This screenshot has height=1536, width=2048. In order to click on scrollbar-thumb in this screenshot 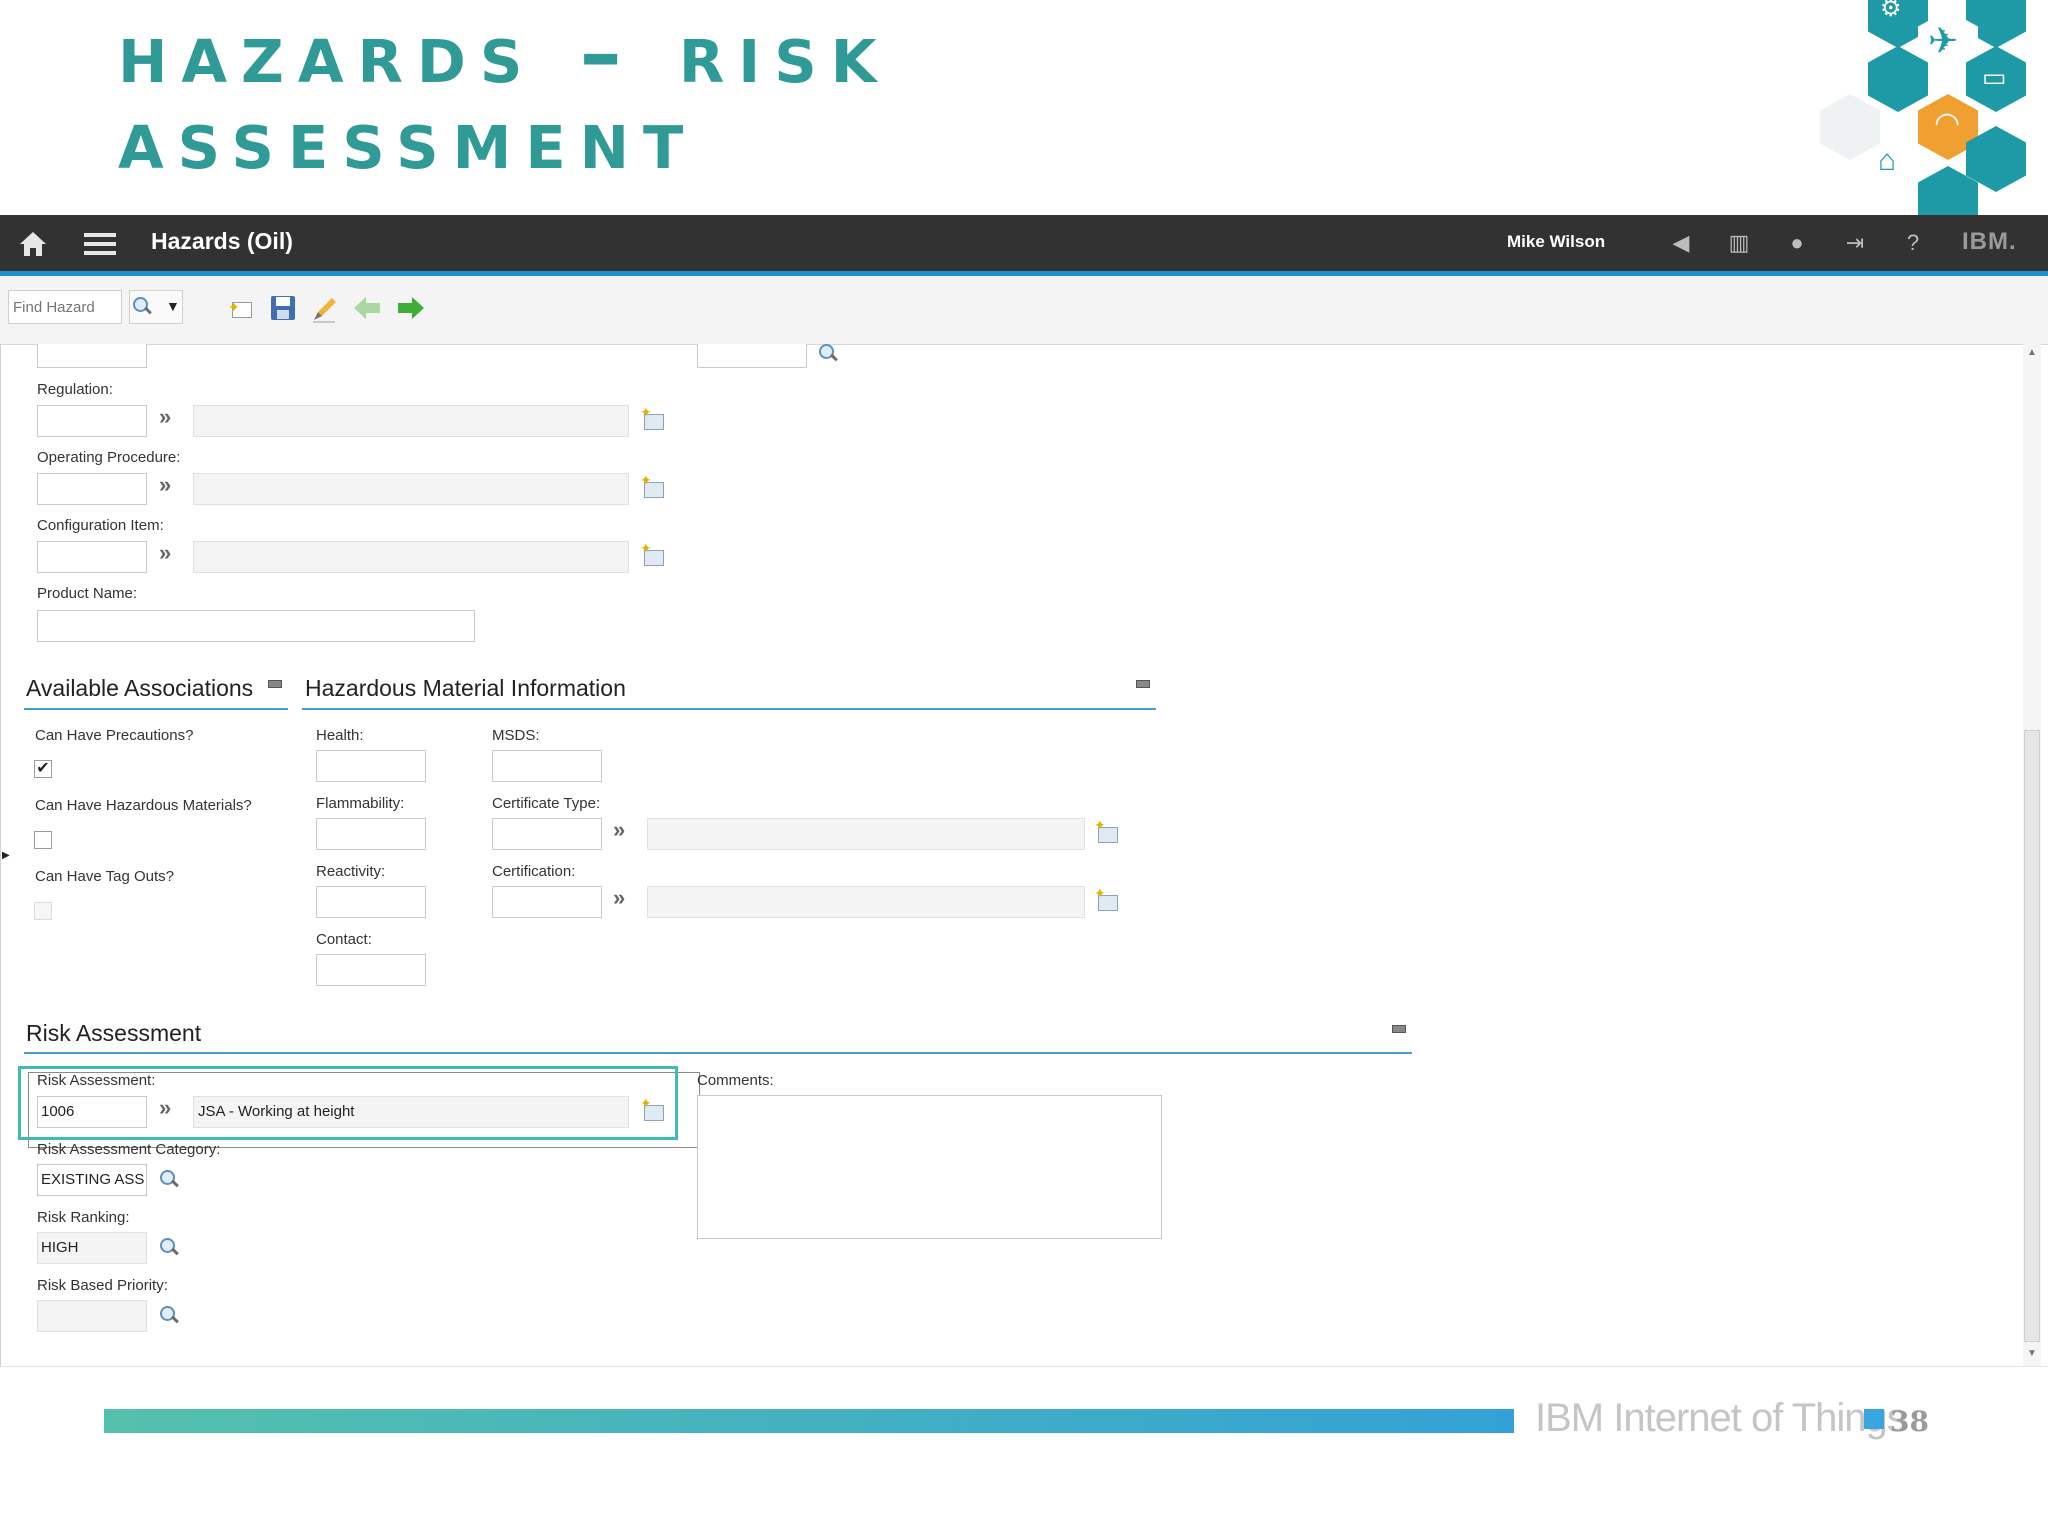, I will do `click(2032, 1036)`.